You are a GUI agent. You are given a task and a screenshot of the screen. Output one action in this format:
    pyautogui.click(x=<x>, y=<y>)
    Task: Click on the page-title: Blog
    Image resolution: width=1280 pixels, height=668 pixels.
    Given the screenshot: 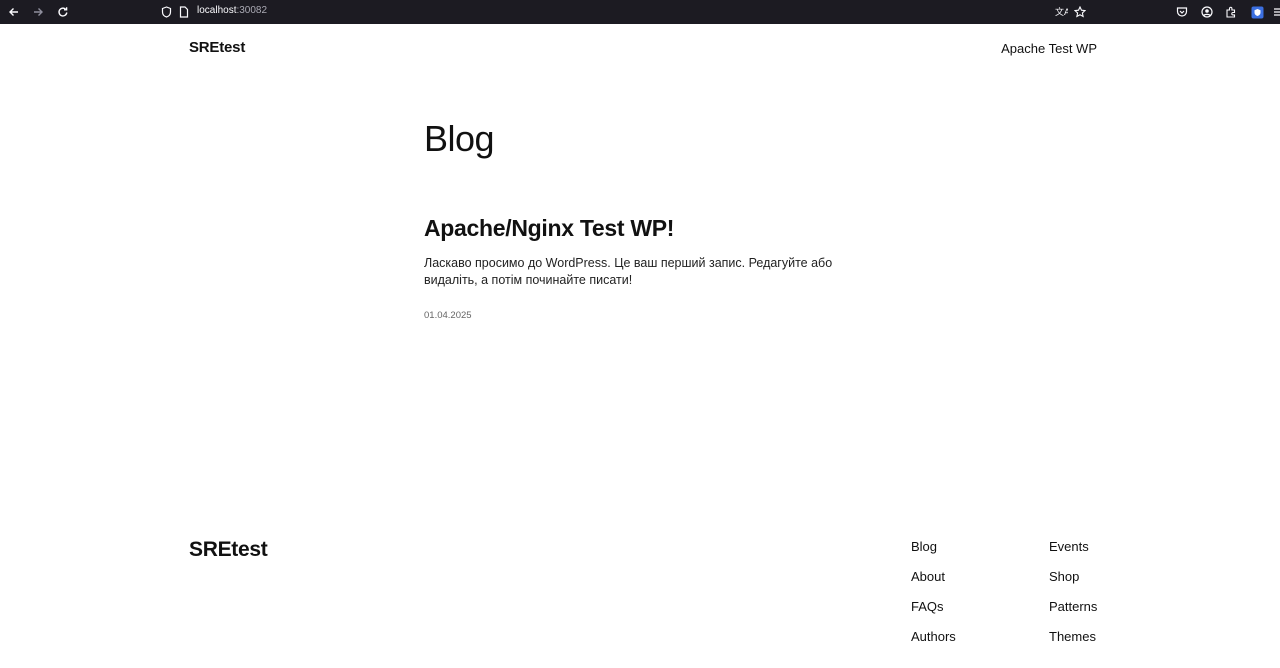 What is the action you would take?
    pyautogui.click(x=459, y=138)
    